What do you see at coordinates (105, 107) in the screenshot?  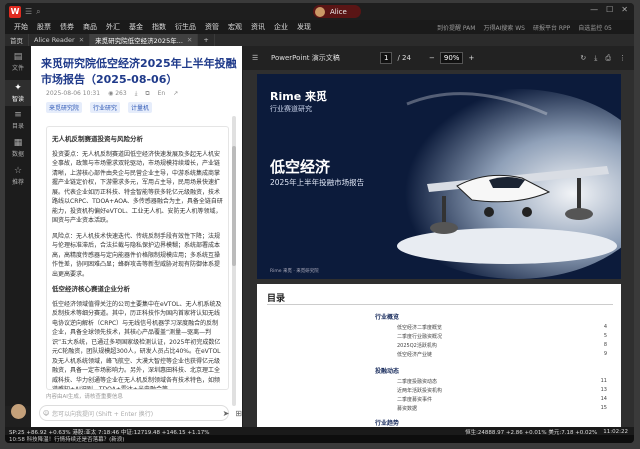 I see `tag: 行业研究` at bounding box center [105, 107].